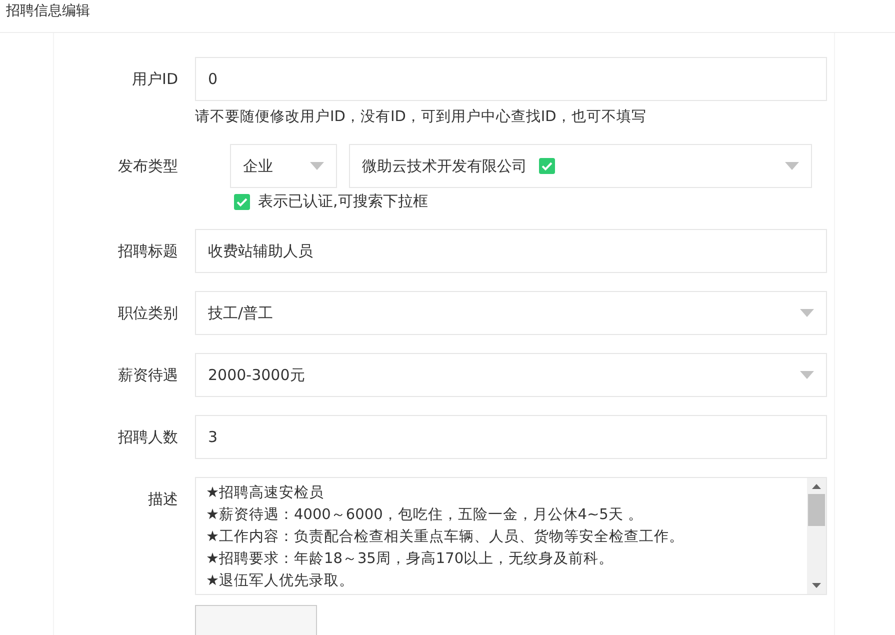  Describe the element at coordinates (421, 117) in the screenshot. I see `hint-text: 请不要随便修改用户ID，没有ID，可到用户中心查找ID，也可不填写` at that location.